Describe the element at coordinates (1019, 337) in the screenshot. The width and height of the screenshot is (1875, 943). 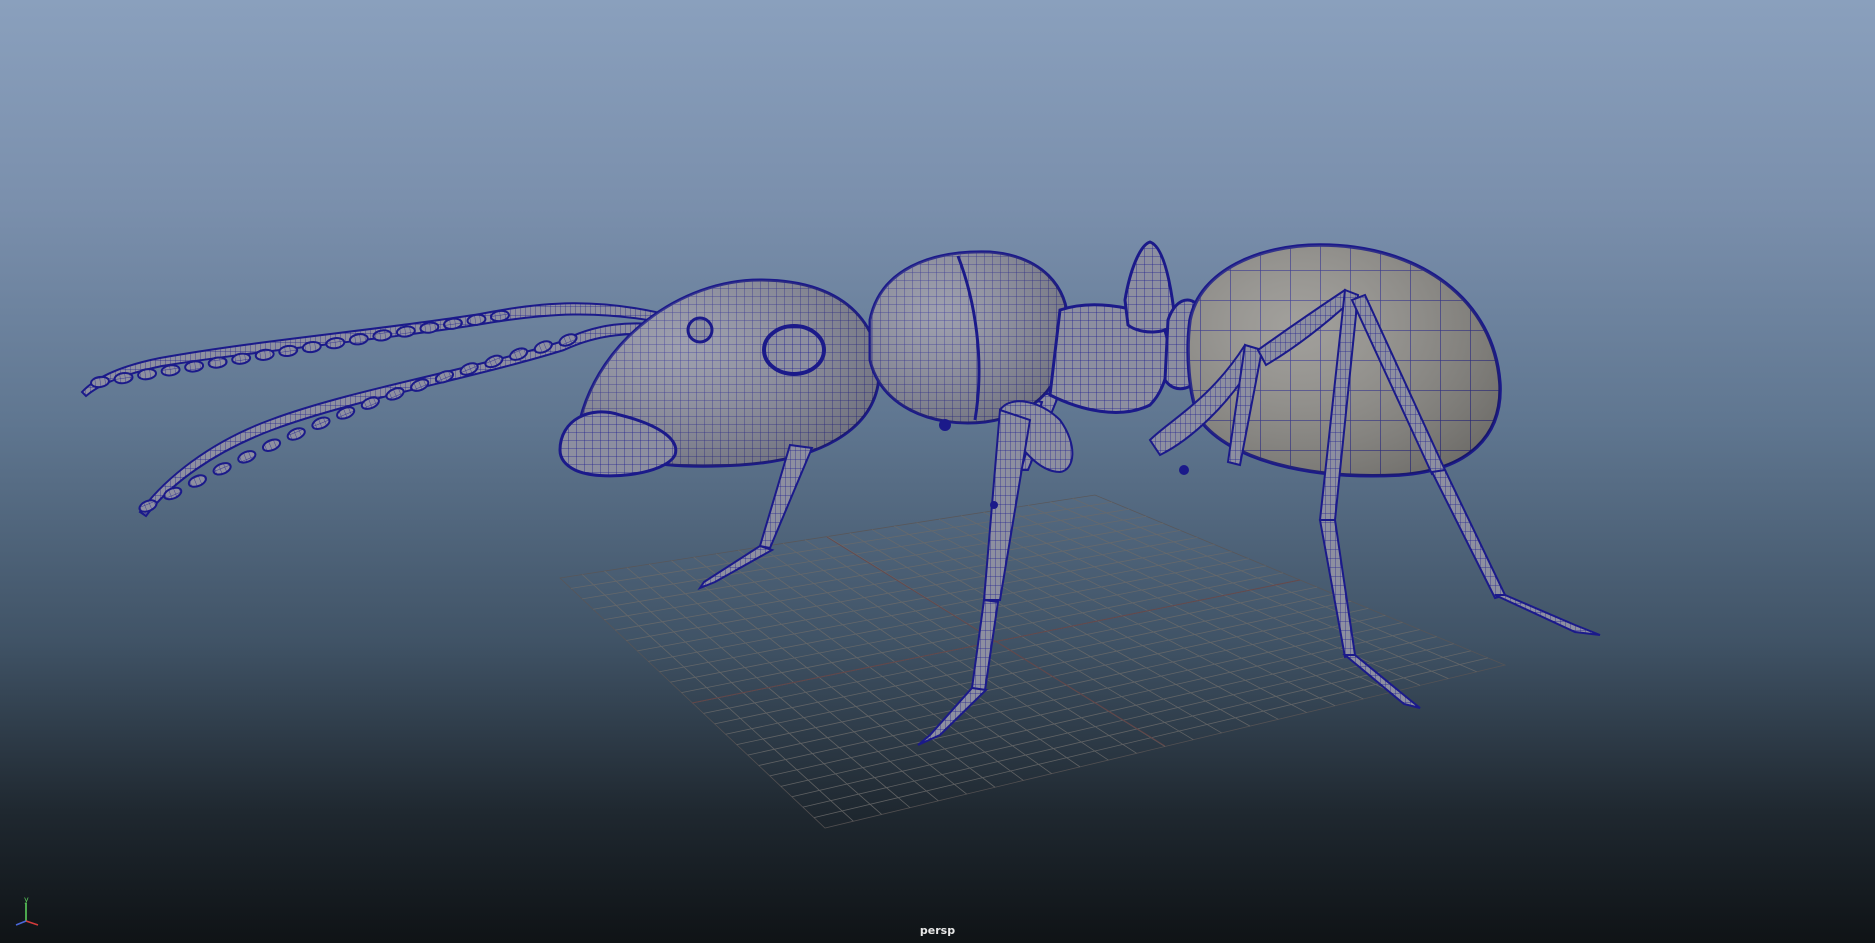
I see `ant-thorax` at that location.